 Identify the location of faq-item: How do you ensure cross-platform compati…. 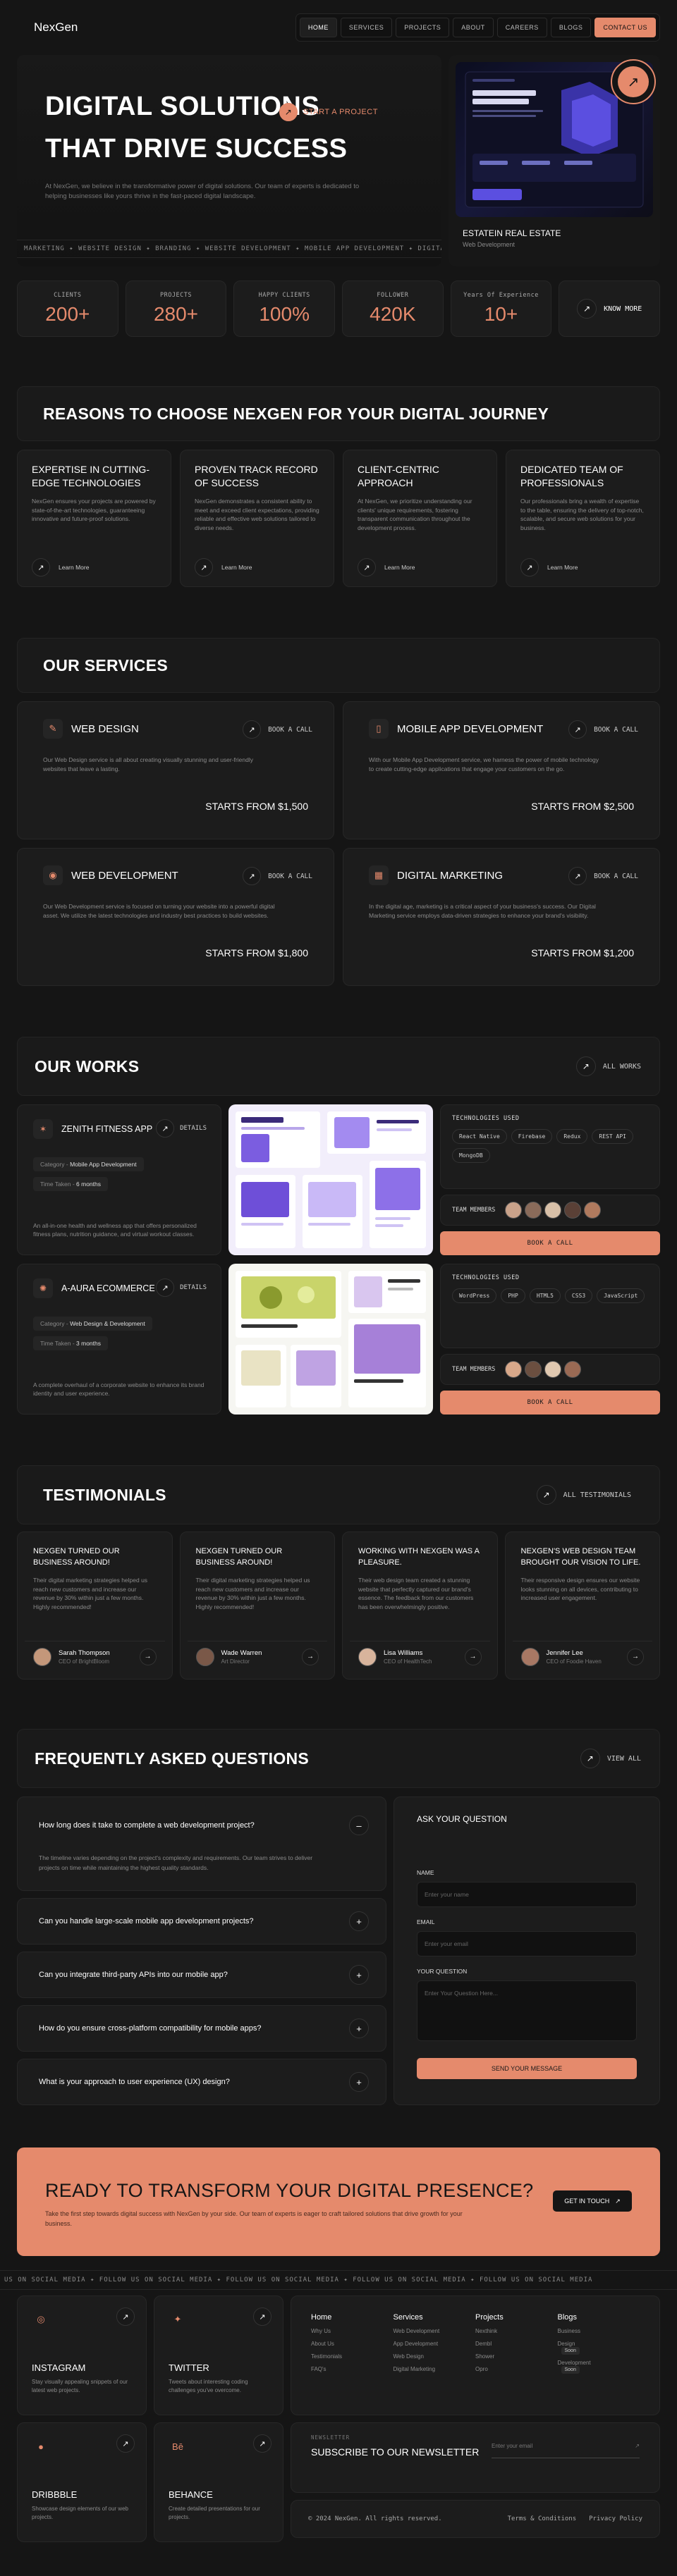
(201, 2028).